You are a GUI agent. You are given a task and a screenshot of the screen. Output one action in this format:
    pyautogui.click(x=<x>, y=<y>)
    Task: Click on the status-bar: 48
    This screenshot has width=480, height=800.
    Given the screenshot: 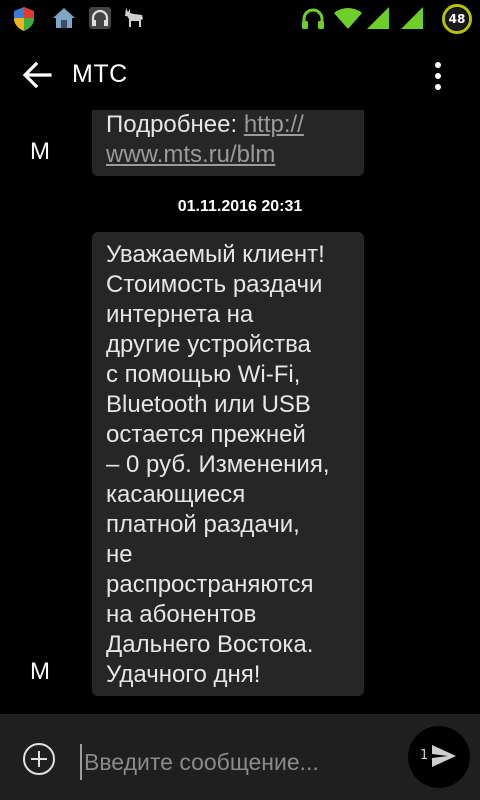 What is the action you would take?
    pyautogui.click(x=240, y=19)
    